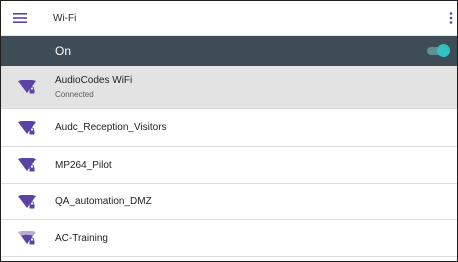  What do you see at coordinates (74, 94) in the screenshot?
I see `network-status: Connected` at bounding box center [74, 94].